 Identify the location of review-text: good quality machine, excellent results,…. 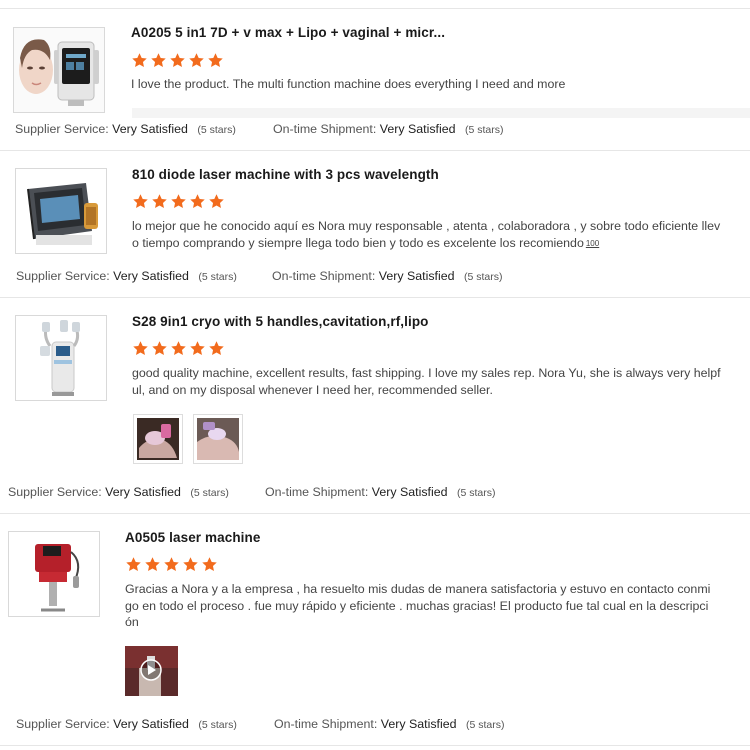
(426, 381).